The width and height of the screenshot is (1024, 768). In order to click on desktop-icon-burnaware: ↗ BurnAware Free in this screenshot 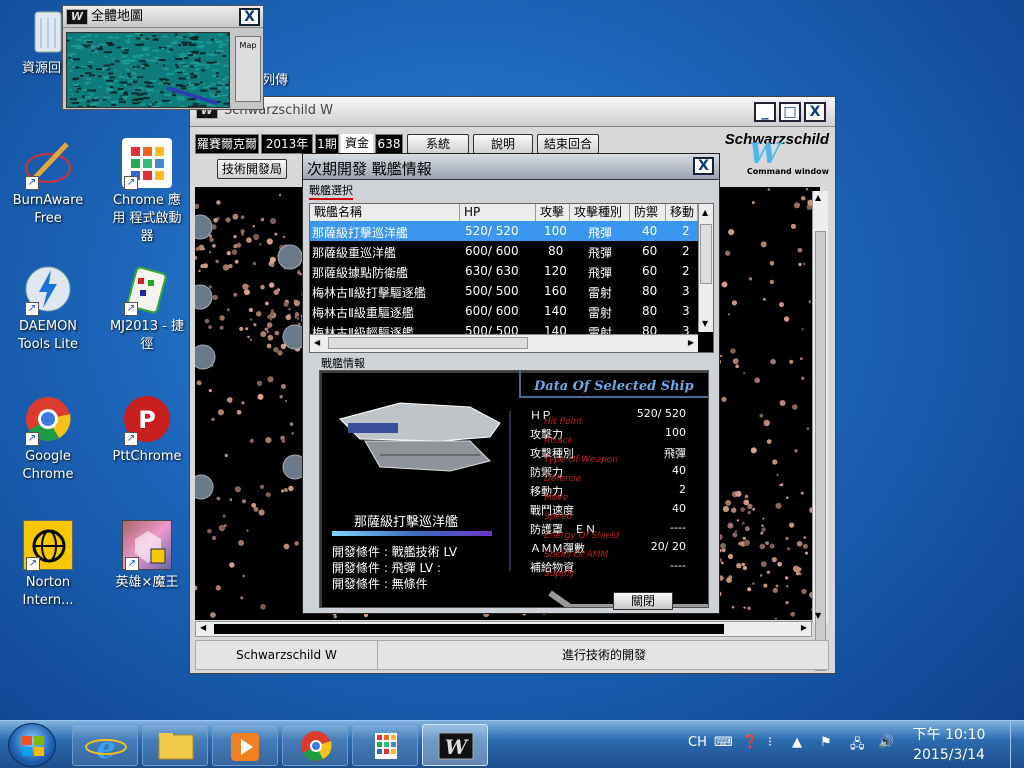, I will do `click(48, 183)`.